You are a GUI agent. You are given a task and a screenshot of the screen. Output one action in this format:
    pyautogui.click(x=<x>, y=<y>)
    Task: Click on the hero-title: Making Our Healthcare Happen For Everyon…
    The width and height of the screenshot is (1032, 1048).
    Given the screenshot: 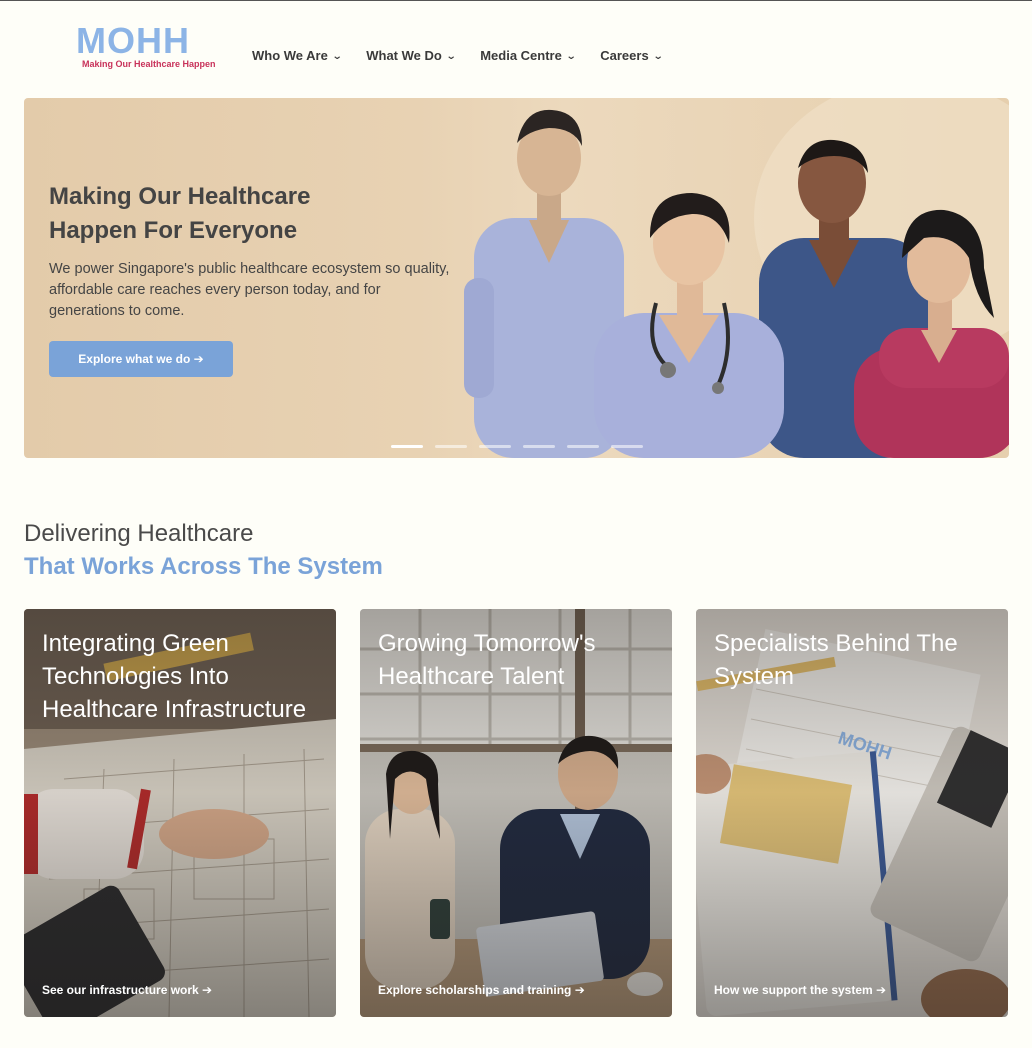 What is the action you would take?
    pyautogui.click(x=180, y=213)
    